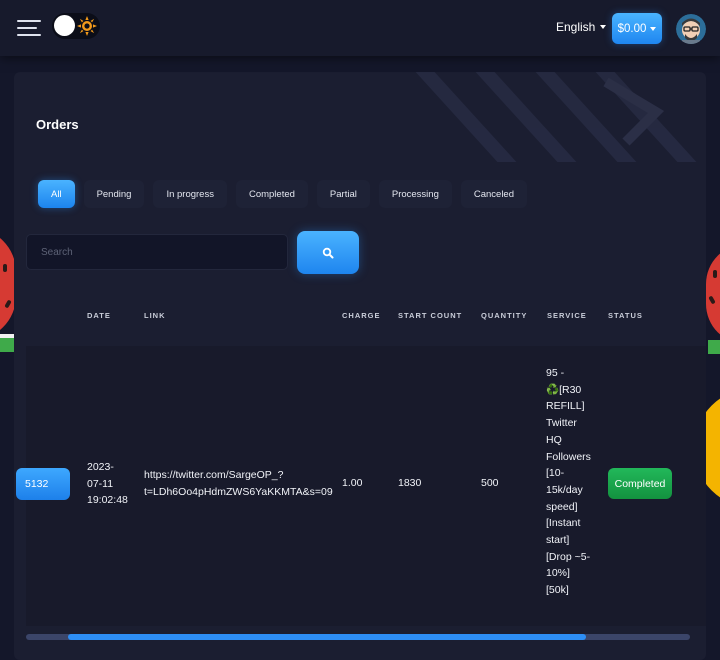 The width and height of the screenshot is (720, 660). I want to click on column-header-charge: CHARGE, so click(361, 315).